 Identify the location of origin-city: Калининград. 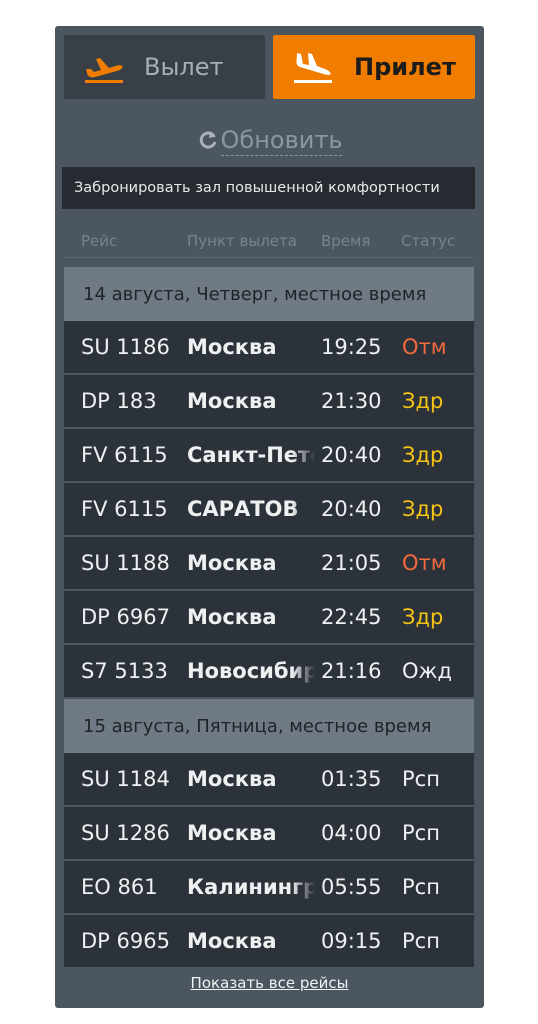
(251, 887).